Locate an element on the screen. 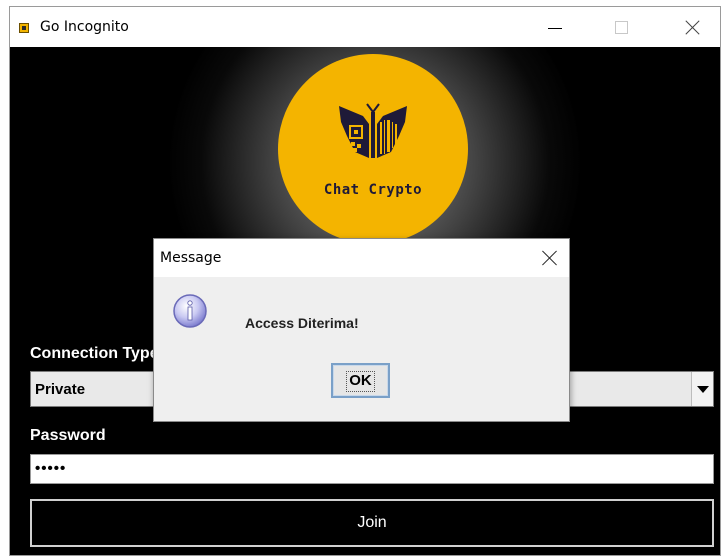  dialog-title: Message is located at coordinates (191, 258).